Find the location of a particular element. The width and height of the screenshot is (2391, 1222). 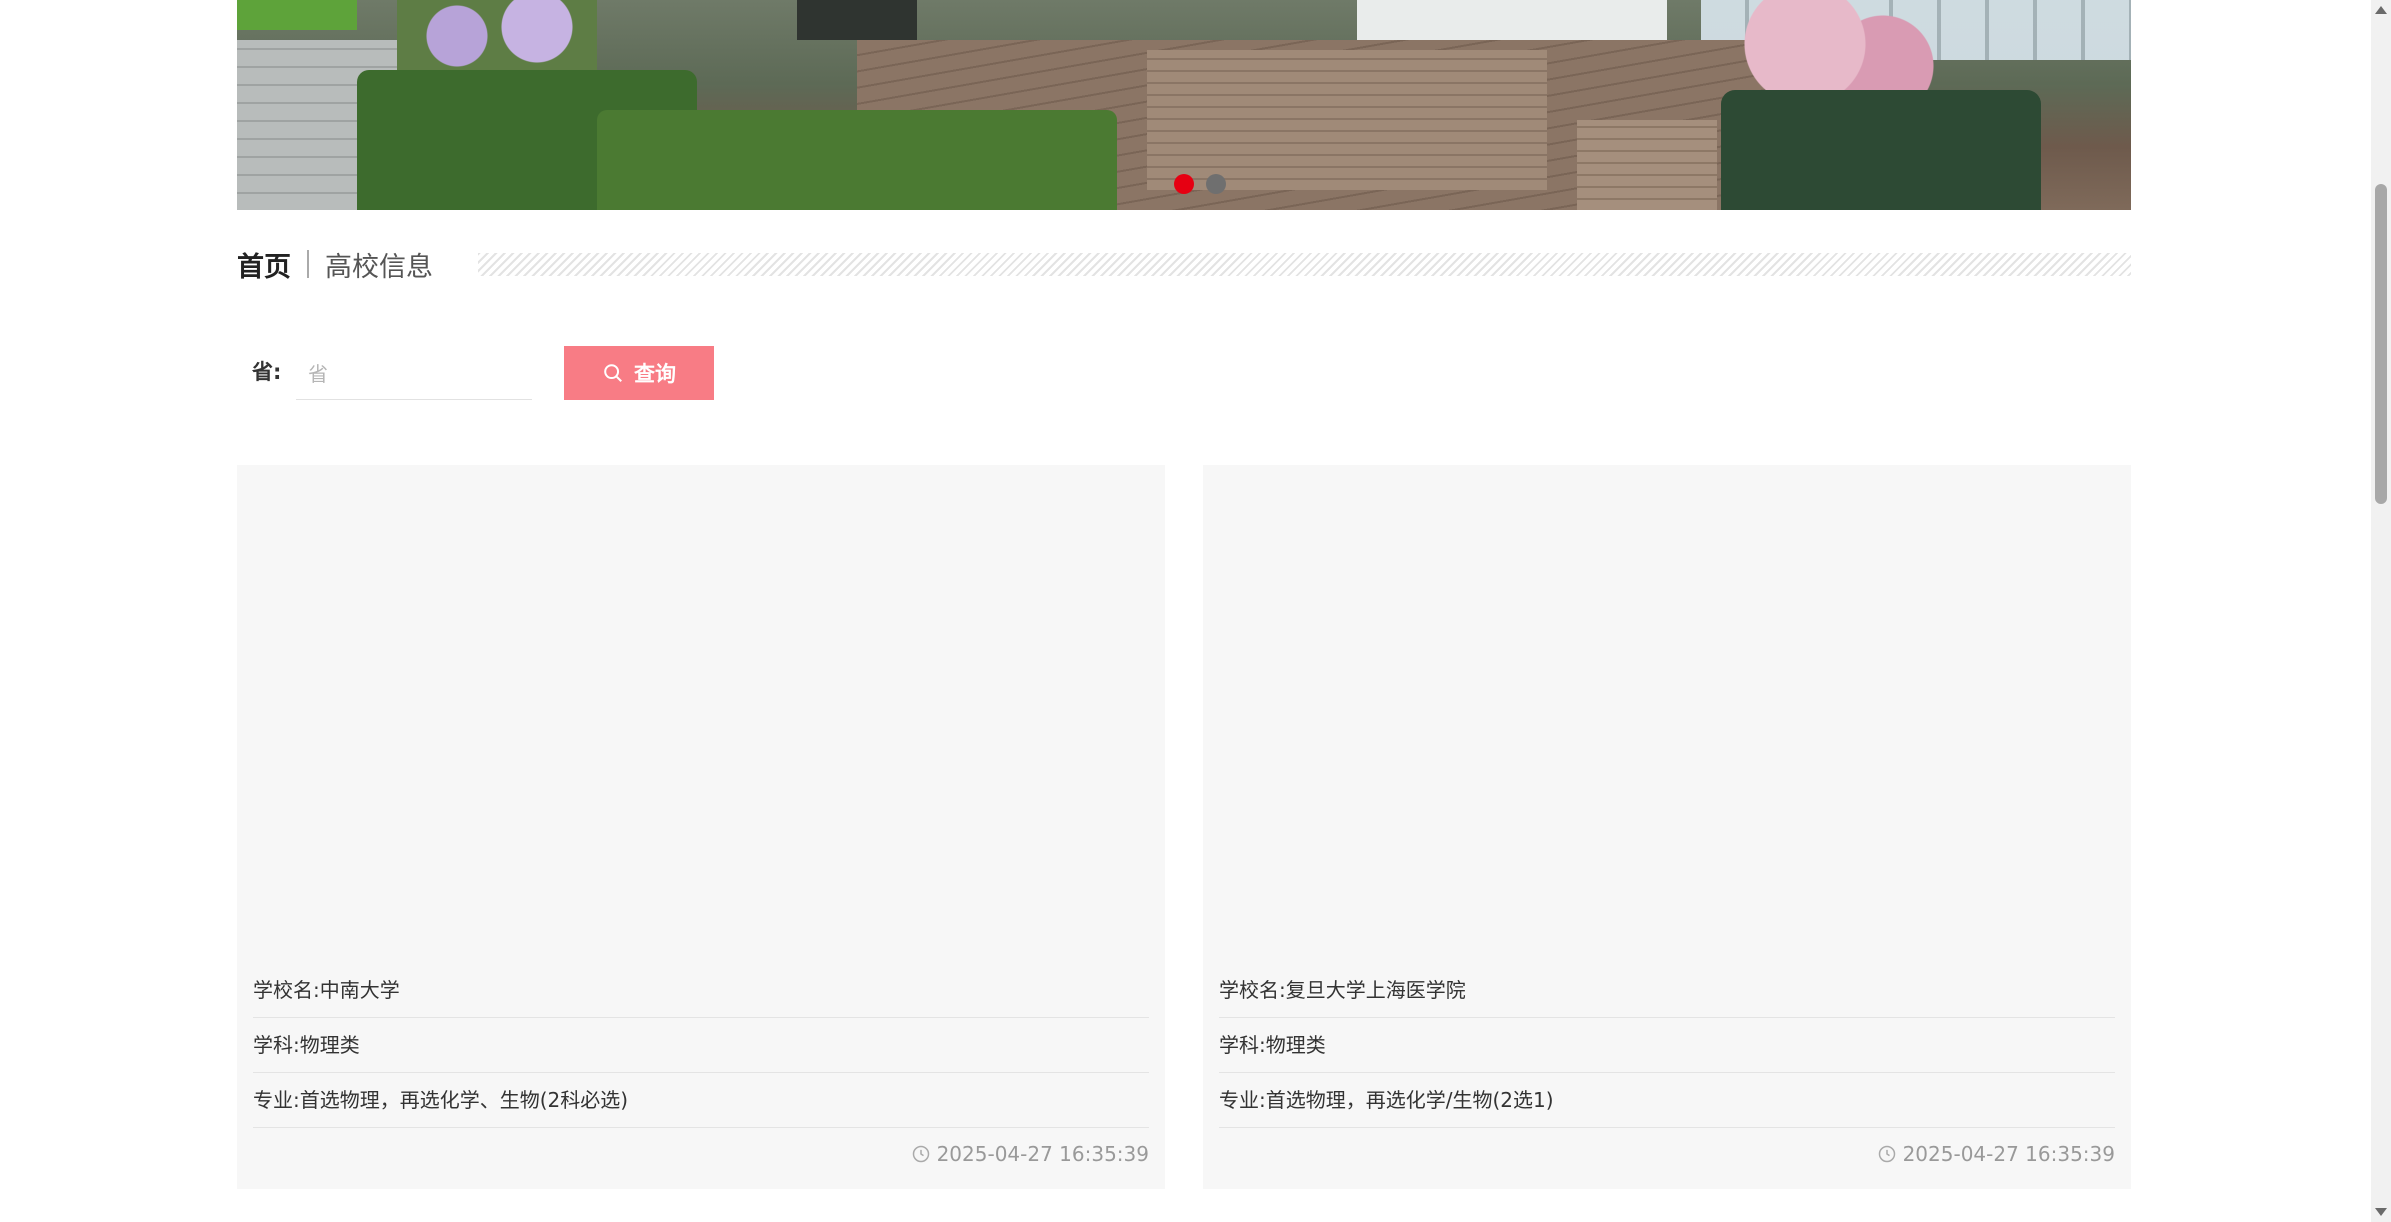

banner-hedge-center is located at coordinates (857, 160).